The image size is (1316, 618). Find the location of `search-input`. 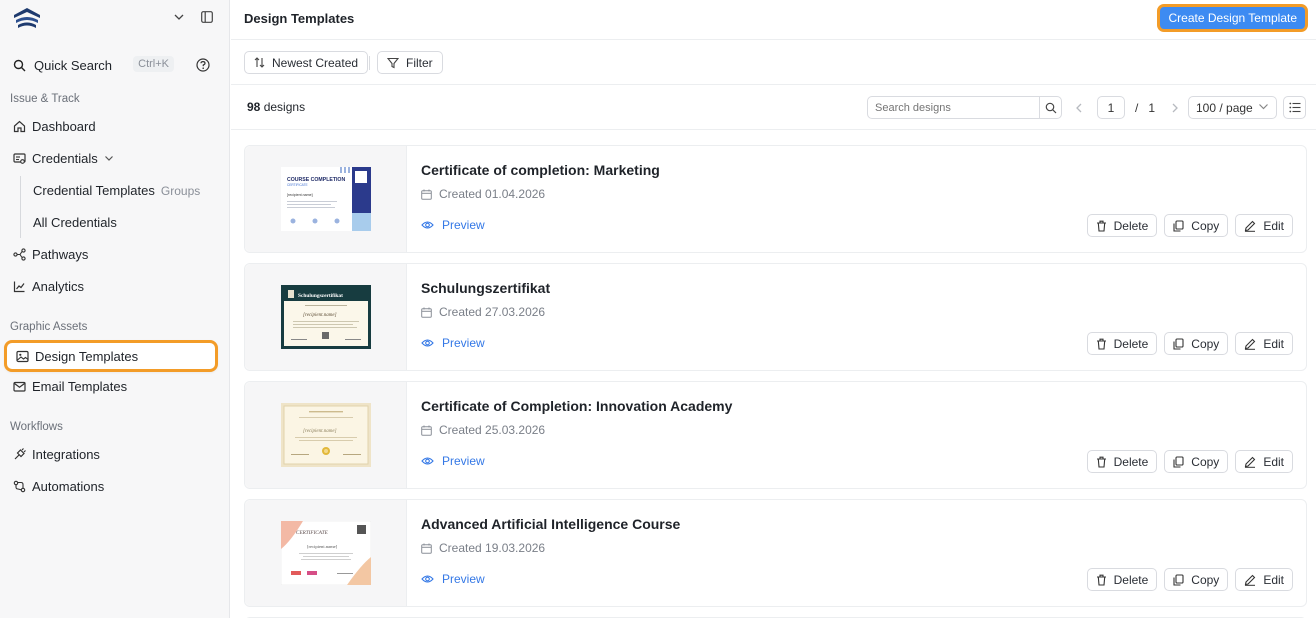

search-input is located at coordinates (954, 107).